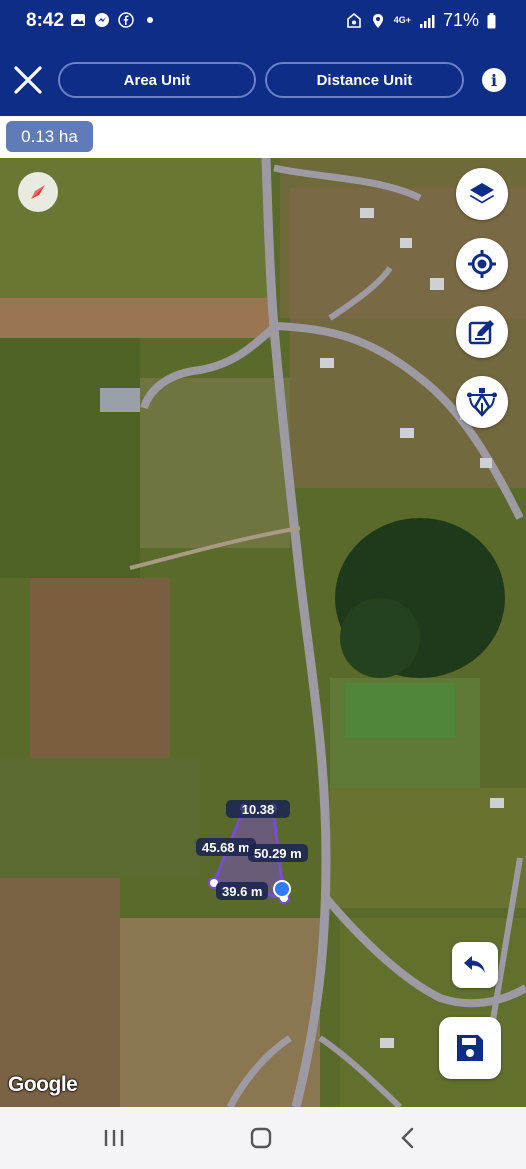  Describe the element at coordinates (491, 20) in the screenshot. I see `battery-icon` at that location.